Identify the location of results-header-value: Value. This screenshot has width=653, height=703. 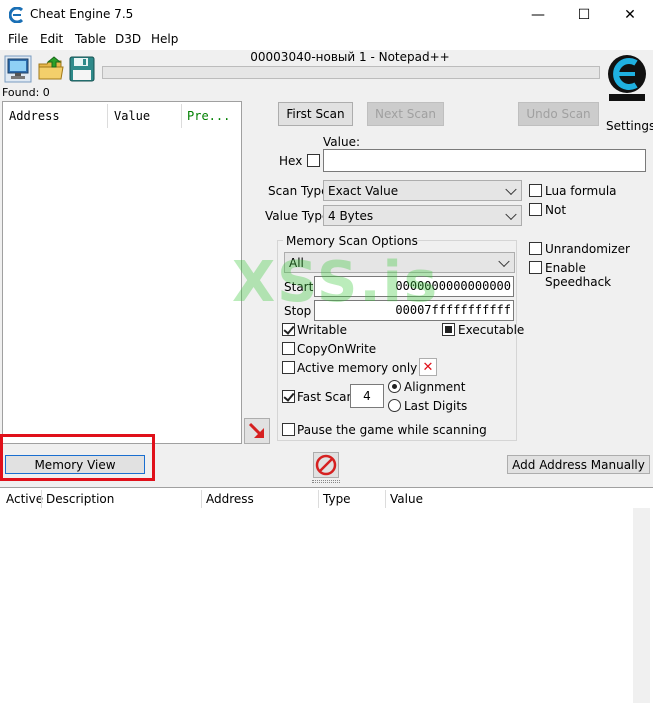
(132, 116).